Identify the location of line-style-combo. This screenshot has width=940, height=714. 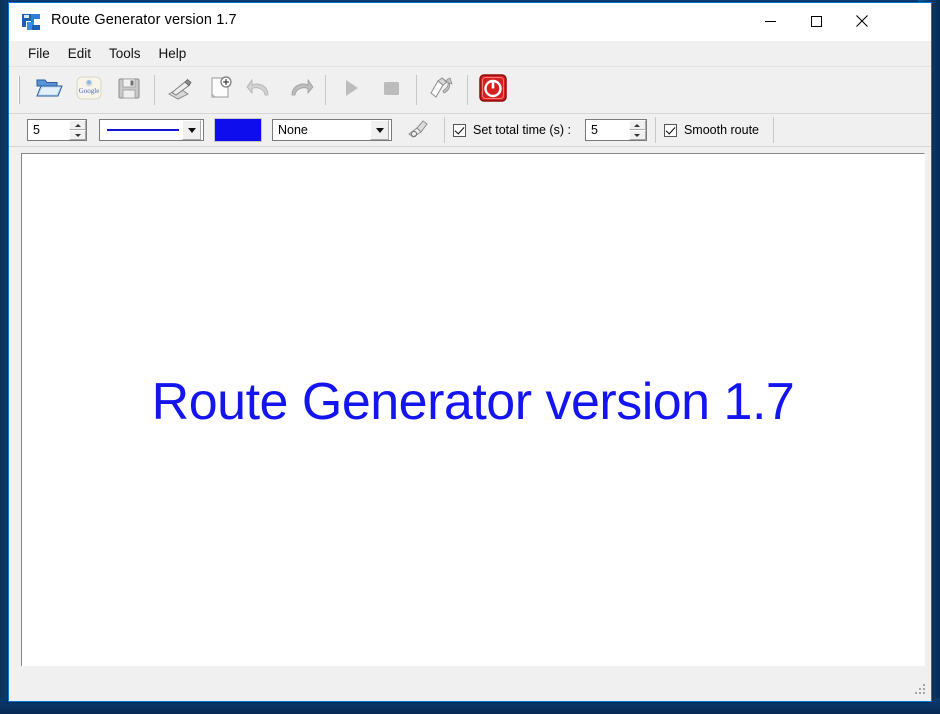
(151, 130).